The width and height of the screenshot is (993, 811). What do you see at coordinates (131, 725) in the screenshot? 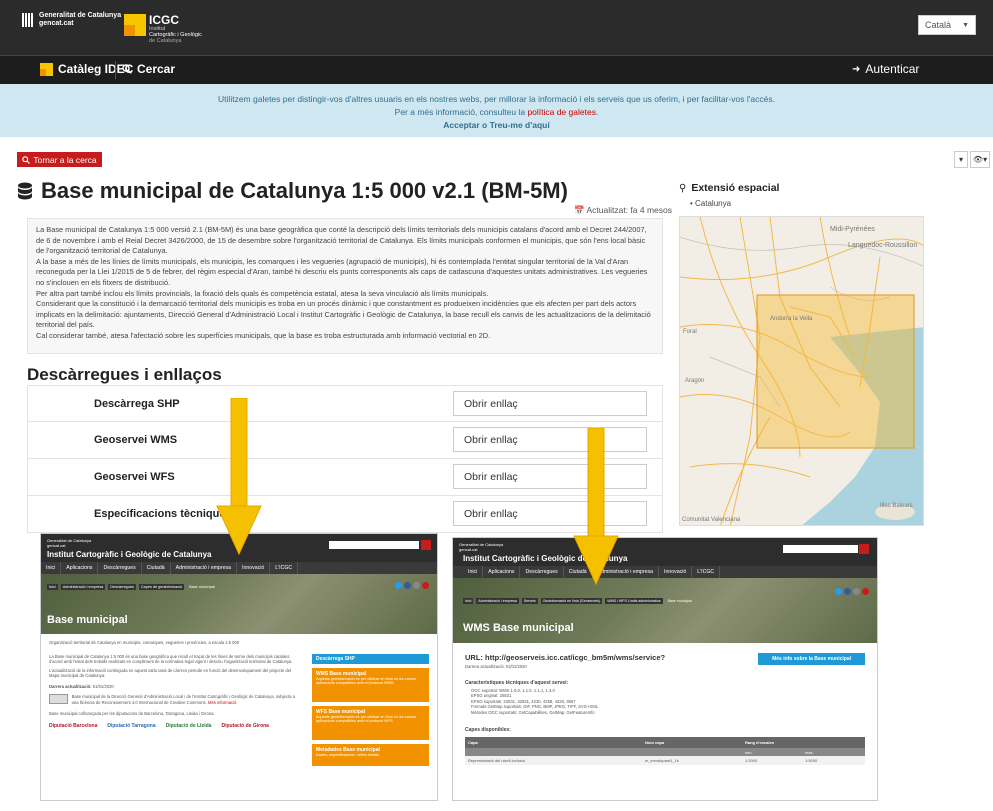
I see `diputacio-tarragona-logo: Diputació Tarragona` at bounding box center [131, 725].